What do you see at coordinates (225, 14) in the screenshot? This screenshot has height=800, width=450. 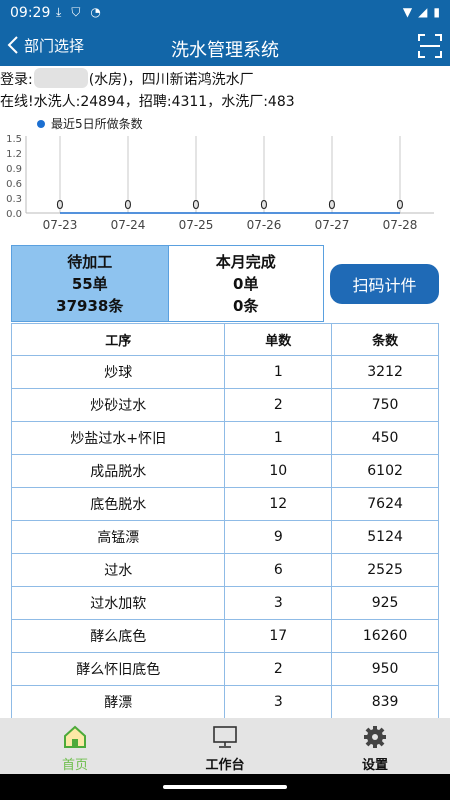 I see `status-bar: 09:29 ⤓ ⛉ ◔ ▼ ◢ ▮` at bounding box center [225, 14].